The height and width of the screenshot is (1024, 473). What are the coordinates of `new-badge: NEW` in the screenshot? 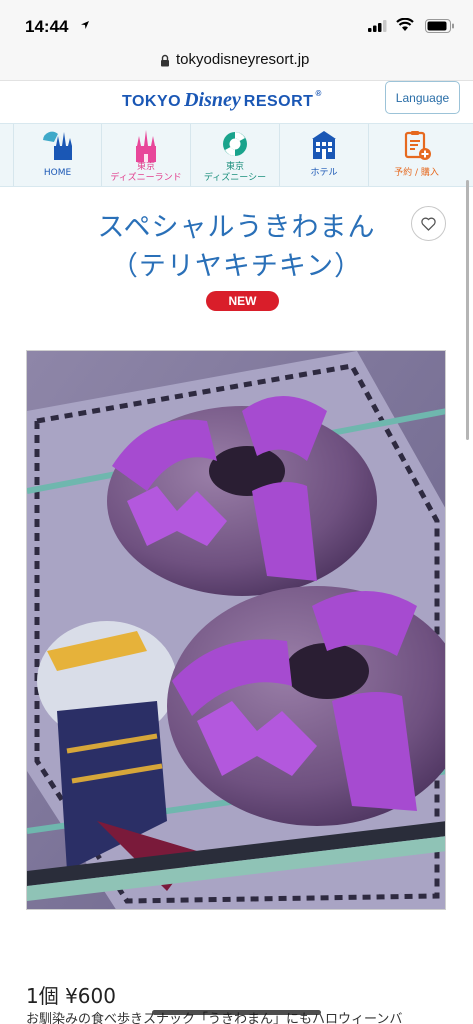 It's located at (242, 301).